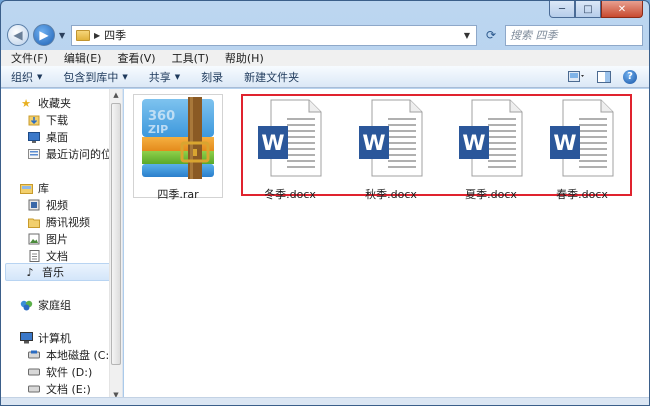 The width and height of the screenshot is (650, 406). I want to click on breadcrumb-current: 四季, so click(281, 35).